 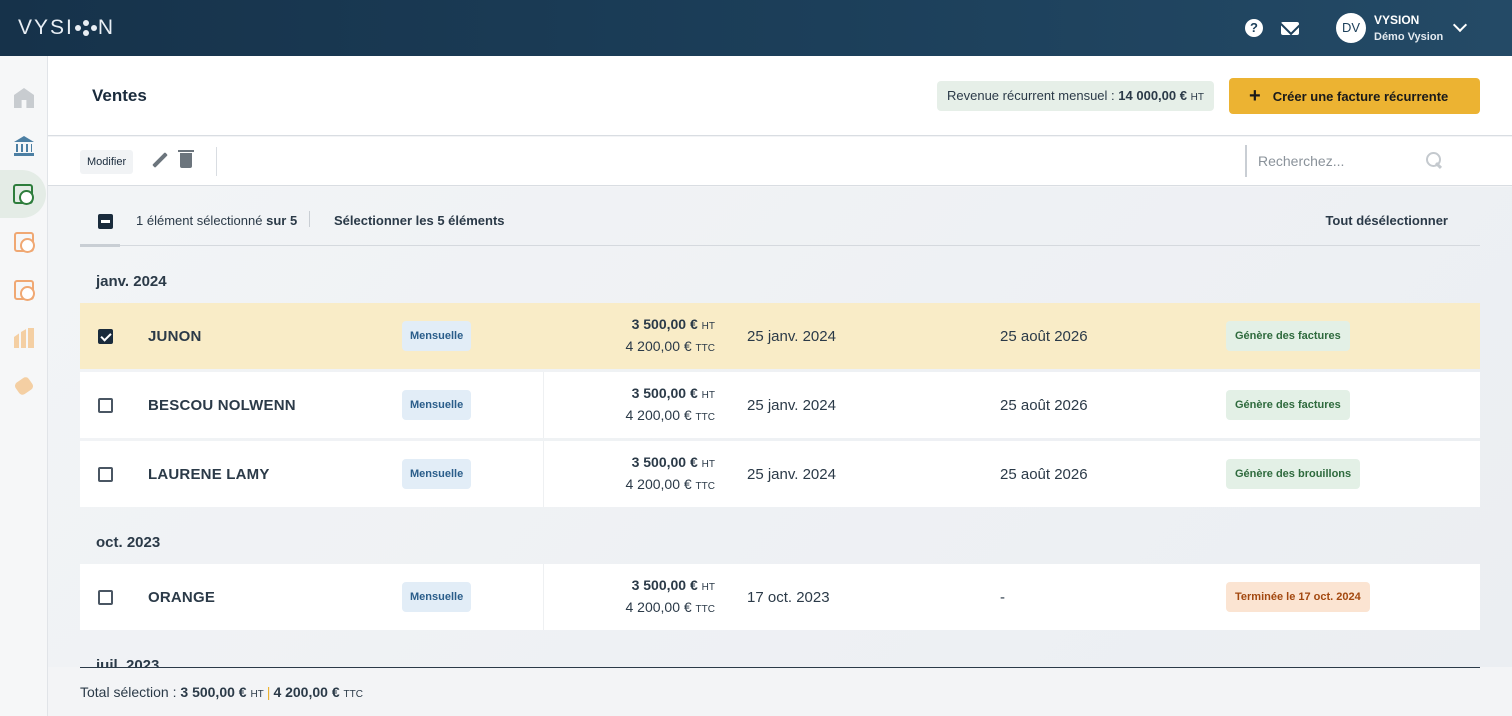 I want to click on home-icon, so click(x=24, y=98).